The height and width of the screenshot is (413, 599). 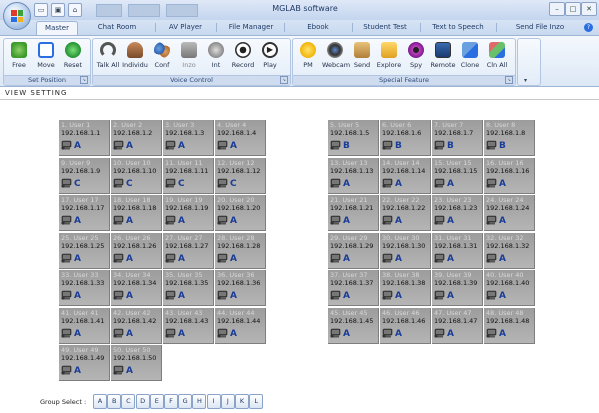 I want to click on user-card: 36. User 36 192.168.1.36 A, so click(x=240, y=288).